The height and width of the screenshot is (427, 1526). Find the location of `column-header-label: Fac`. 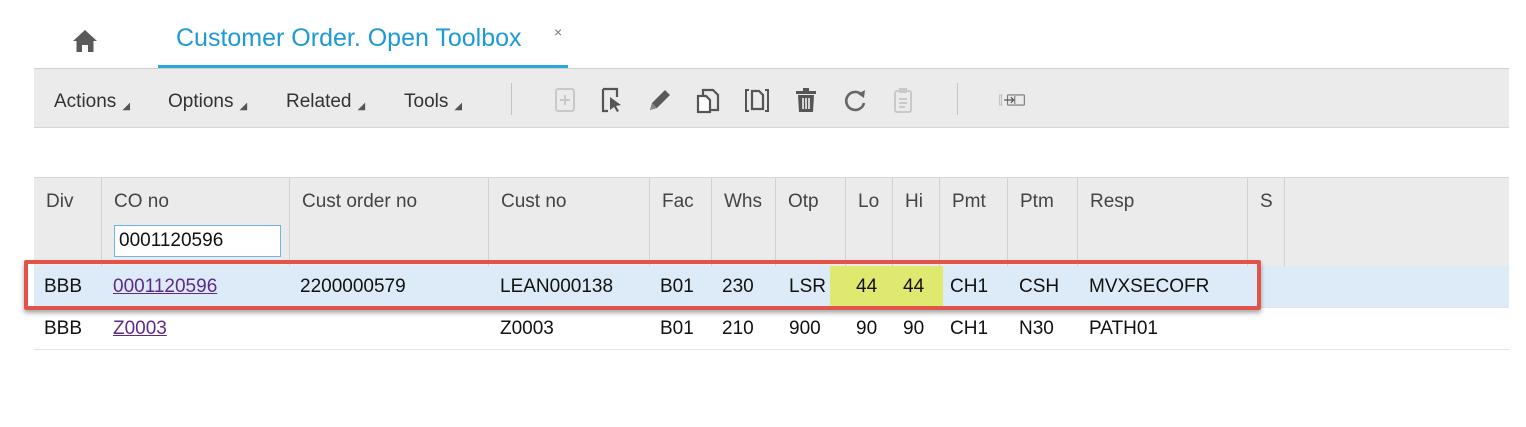

column-header-label: Fac is located at coordinates (678, 201).